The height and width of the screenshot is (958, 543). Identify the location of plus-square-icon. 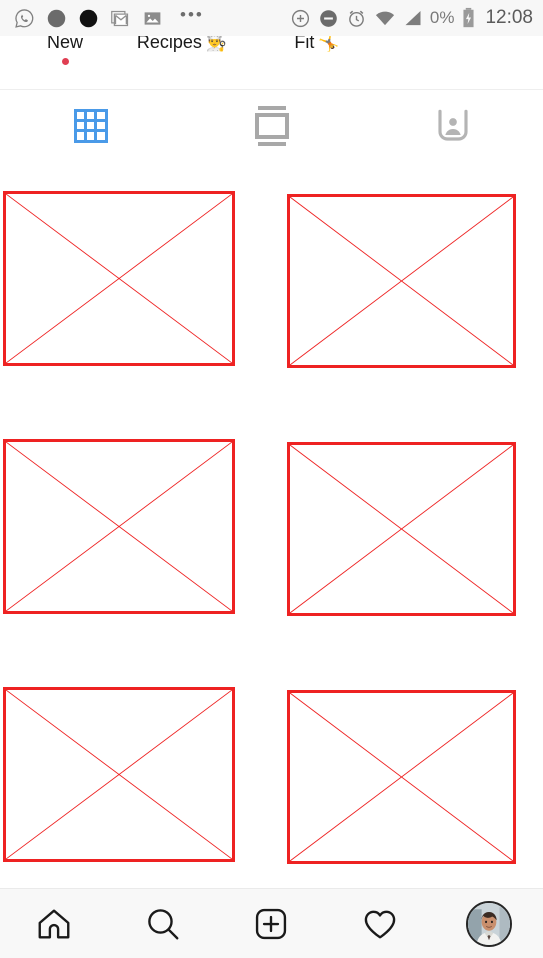
(271, 923).